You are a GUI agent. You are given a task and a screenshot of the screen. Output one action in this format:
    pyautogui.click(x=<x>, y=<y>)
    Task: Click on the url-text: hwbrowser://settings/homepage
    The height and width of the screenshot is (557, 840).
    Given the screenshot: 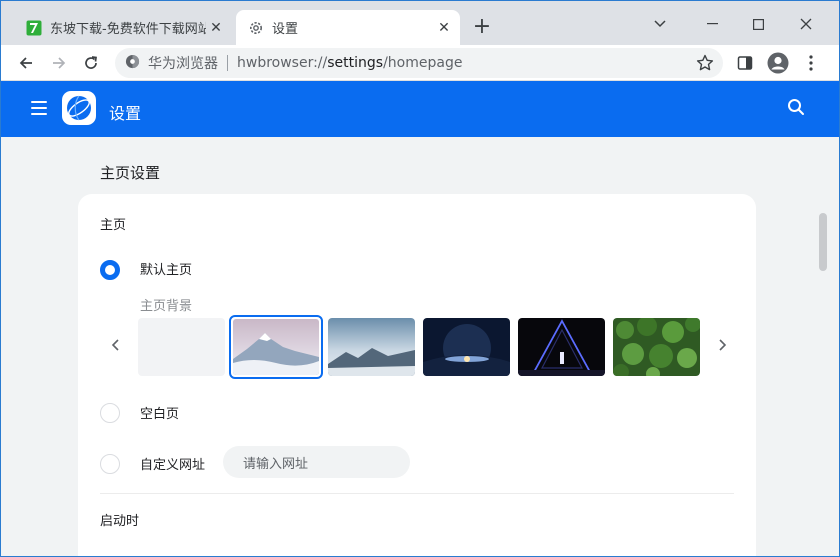 What is the action you would take?
    pyautogui.click(x=350, y=63)
    